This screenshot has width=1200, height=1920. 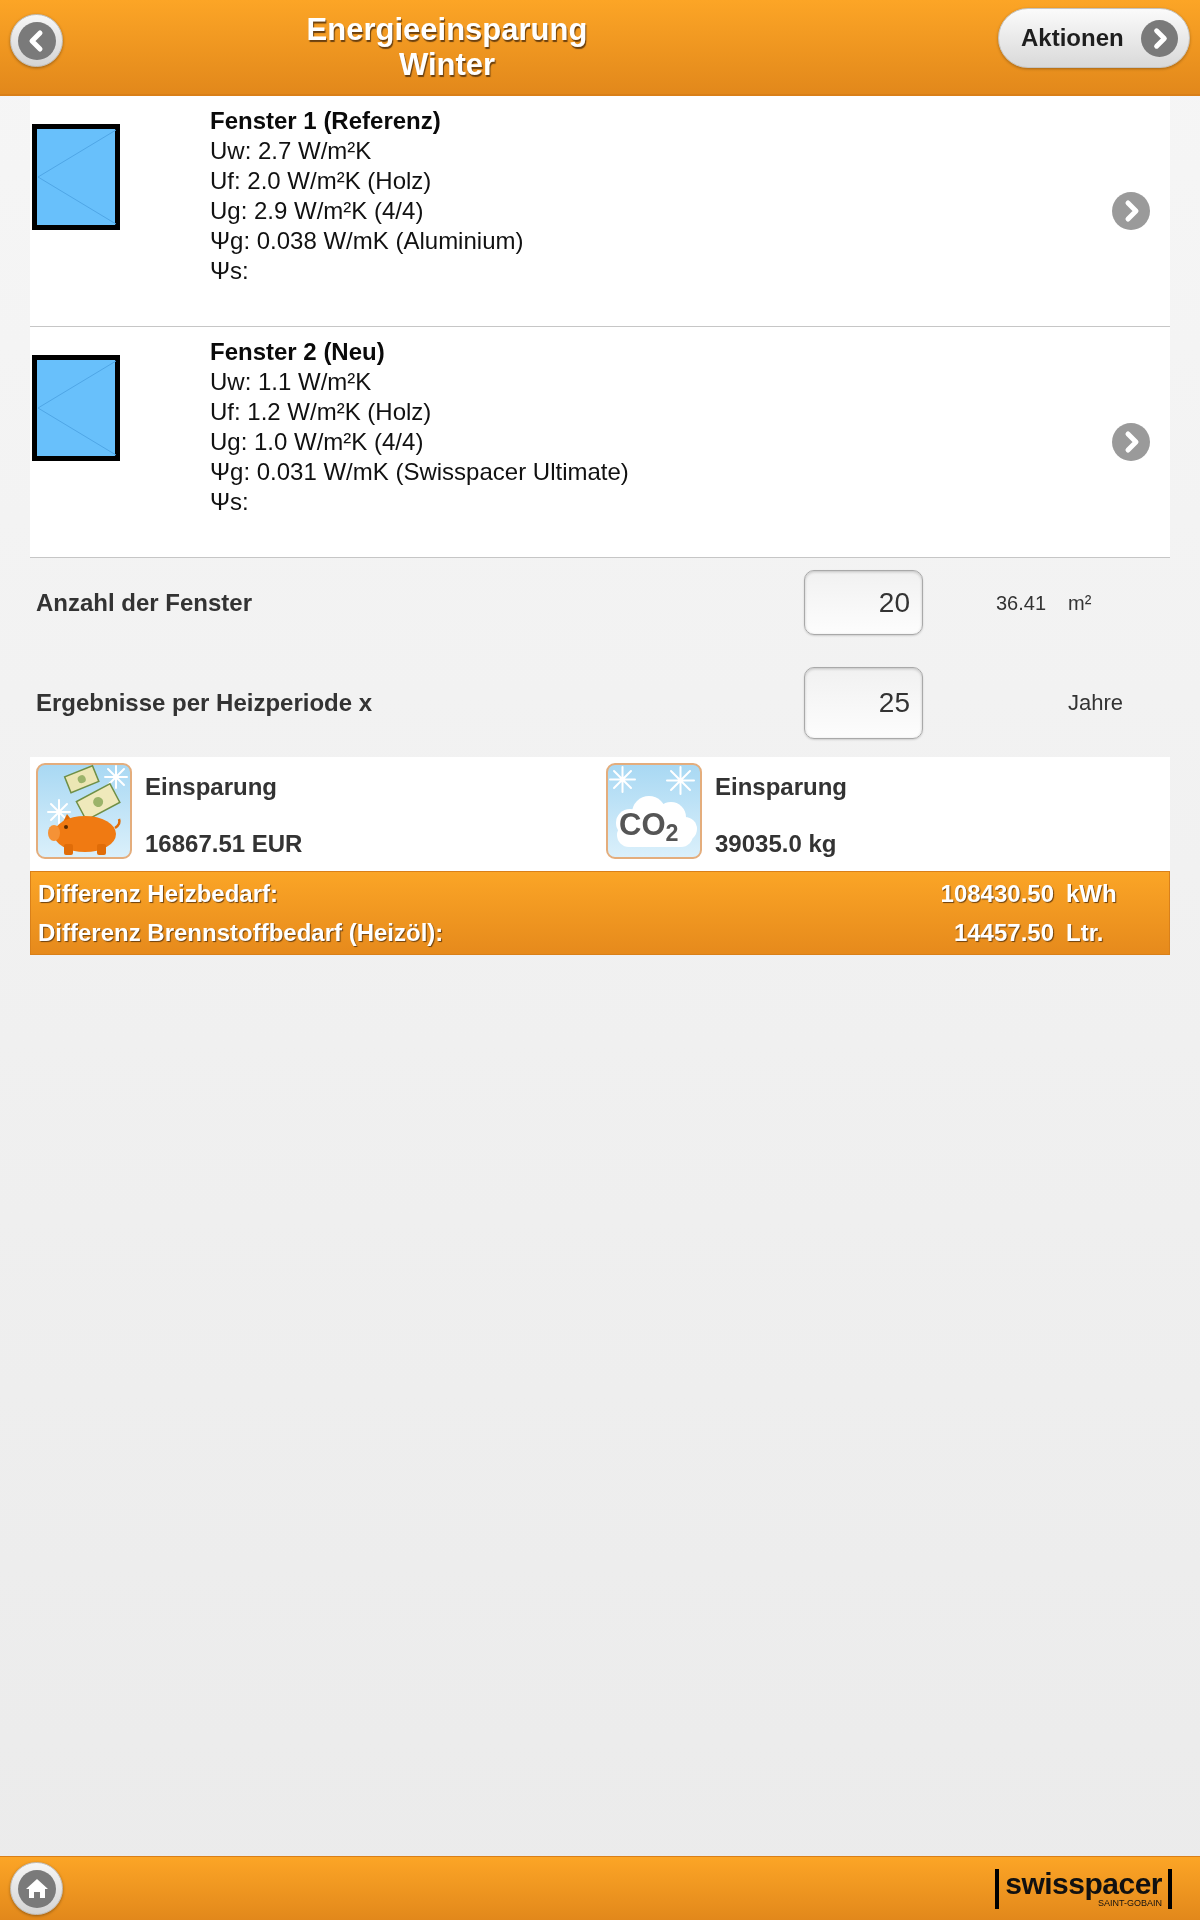 What do you see at coordinates (291, 382) in the screenshot?
I see `window-property: Uw: 1.1 W/m²K` at bounding box center [291, 382].